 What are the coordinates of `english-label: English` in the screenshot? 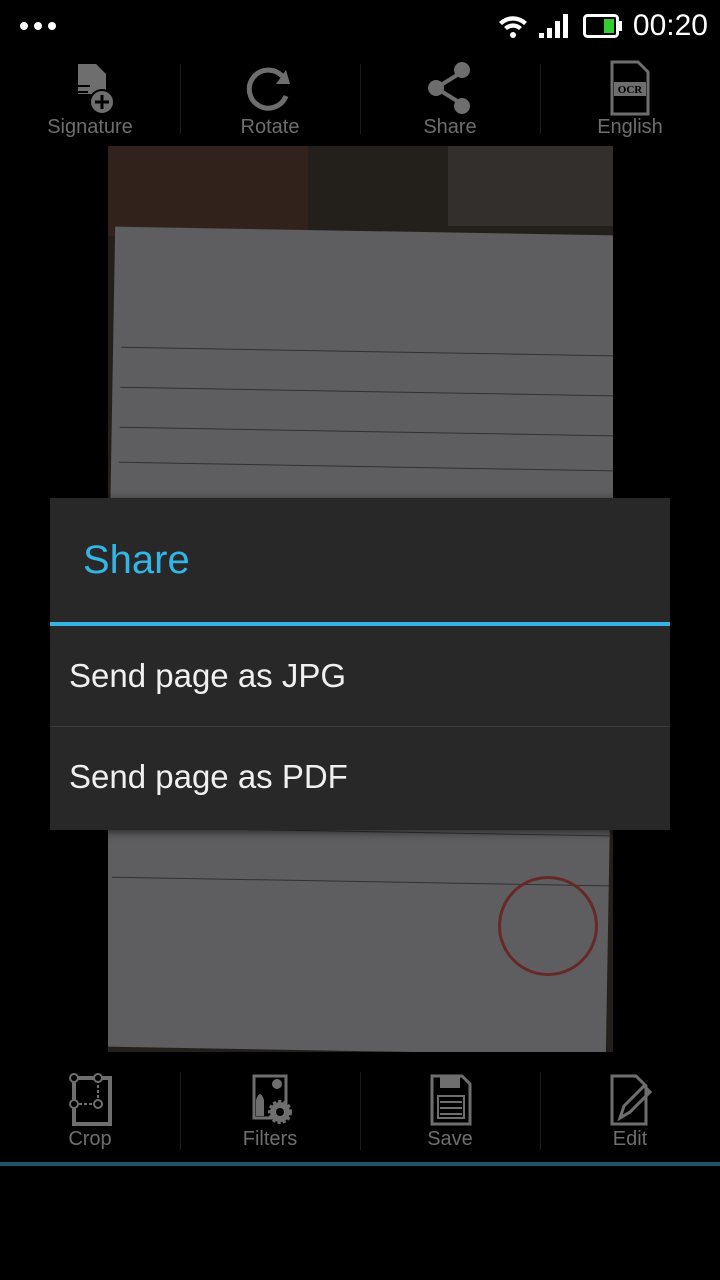 It's located at (630, 126).